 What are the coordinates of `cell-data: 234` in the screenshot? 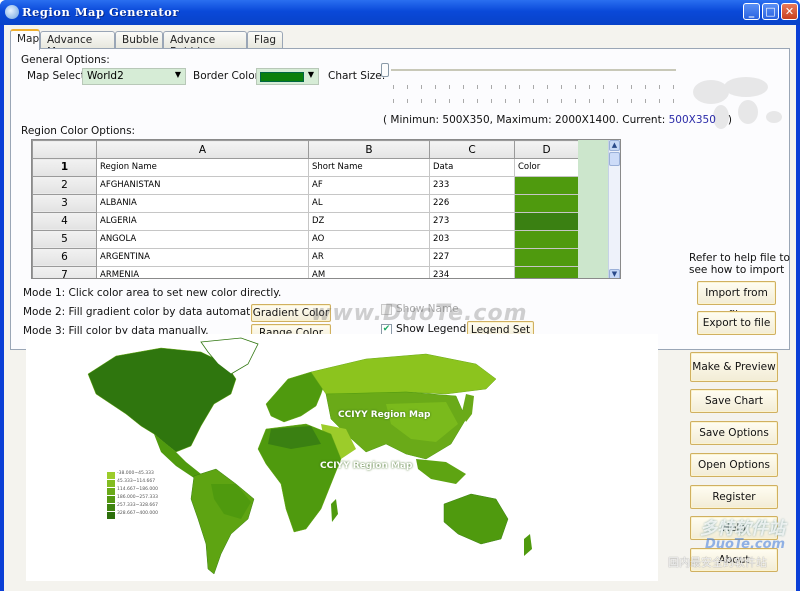 It's located at (472, 271).